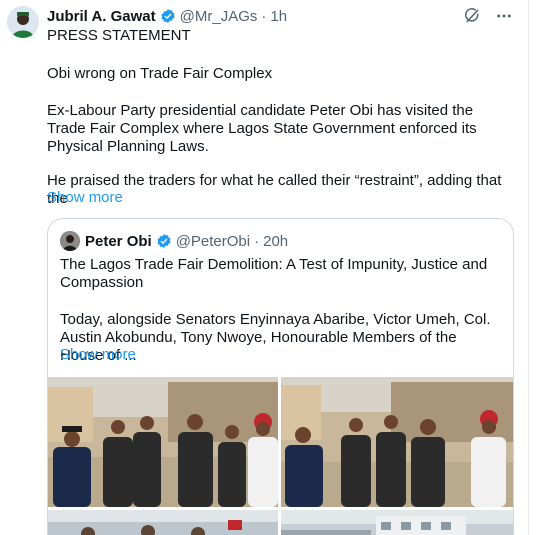 The width and height of the screenshot is (537, 535). I want to click on tweet-header-actions, so click(488, 16).